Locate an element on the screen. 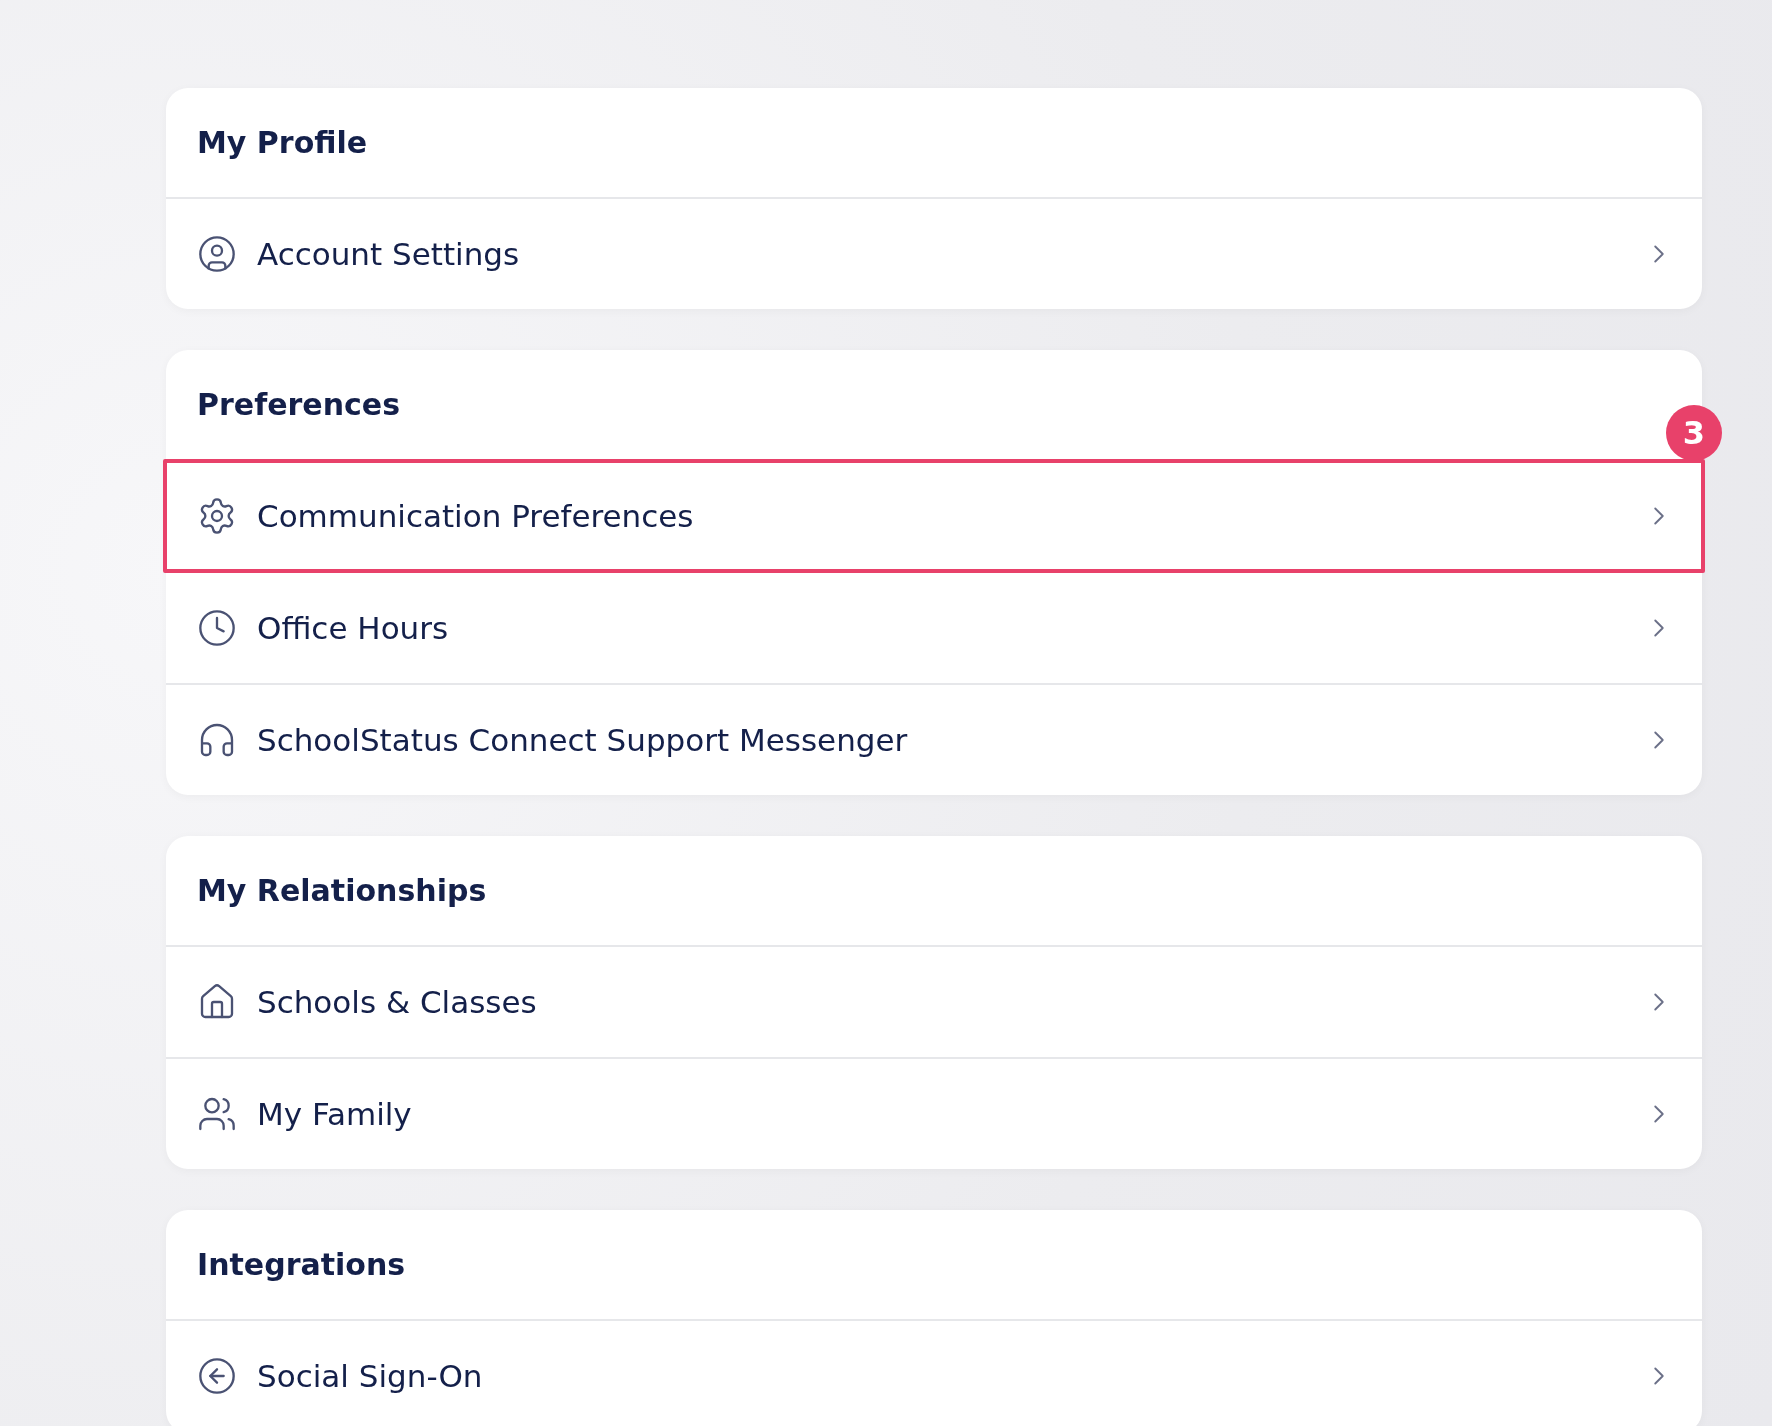 This screenshot has width=1772, height=1426. user-circle-icon is located at coordinates (217, 254).